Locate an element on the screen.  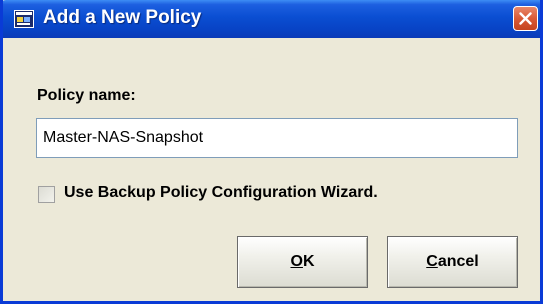
cancel-label-rest: ancel is located at coordinates (458, 261).